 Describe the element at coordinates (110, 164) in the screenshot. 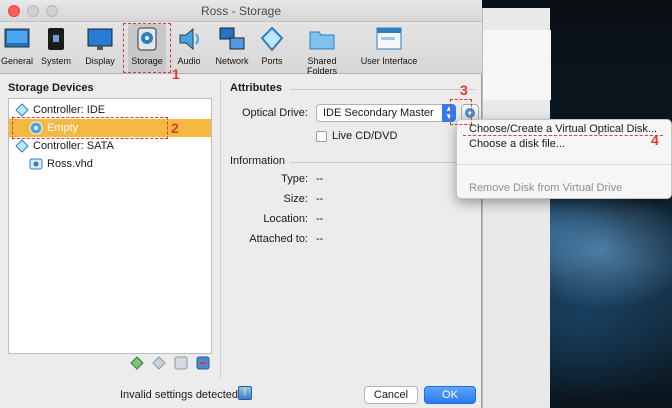

I see `tree-item-ross-vhd: Ross.vhd` at that location.